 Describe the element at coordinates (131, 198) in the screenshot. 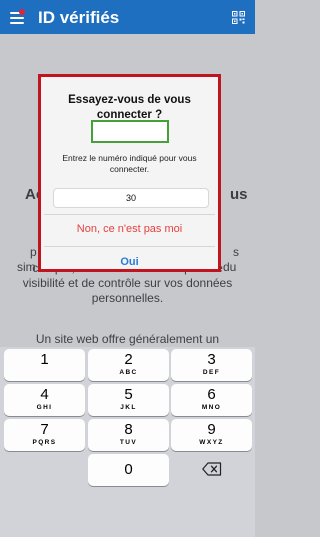

I see `code-input` at that location.